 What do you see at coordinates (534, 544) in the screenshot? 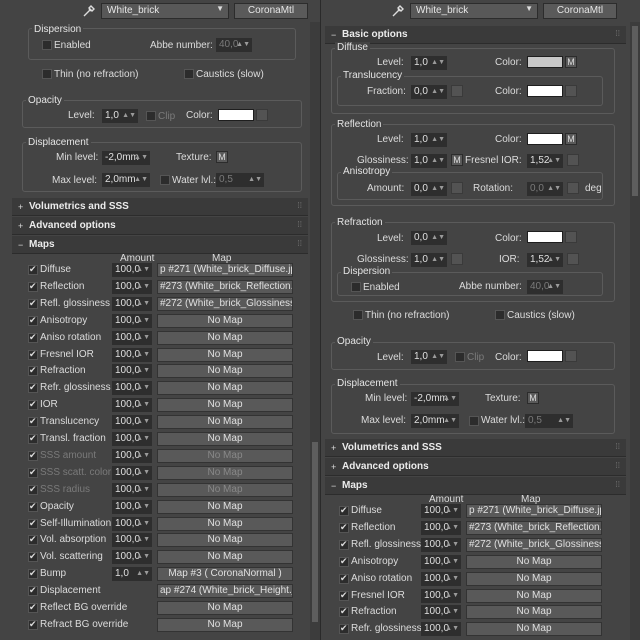
I see `map-slot-button: #272 (White_brick_Glossiness.jp` at bounding box center [534, 544].